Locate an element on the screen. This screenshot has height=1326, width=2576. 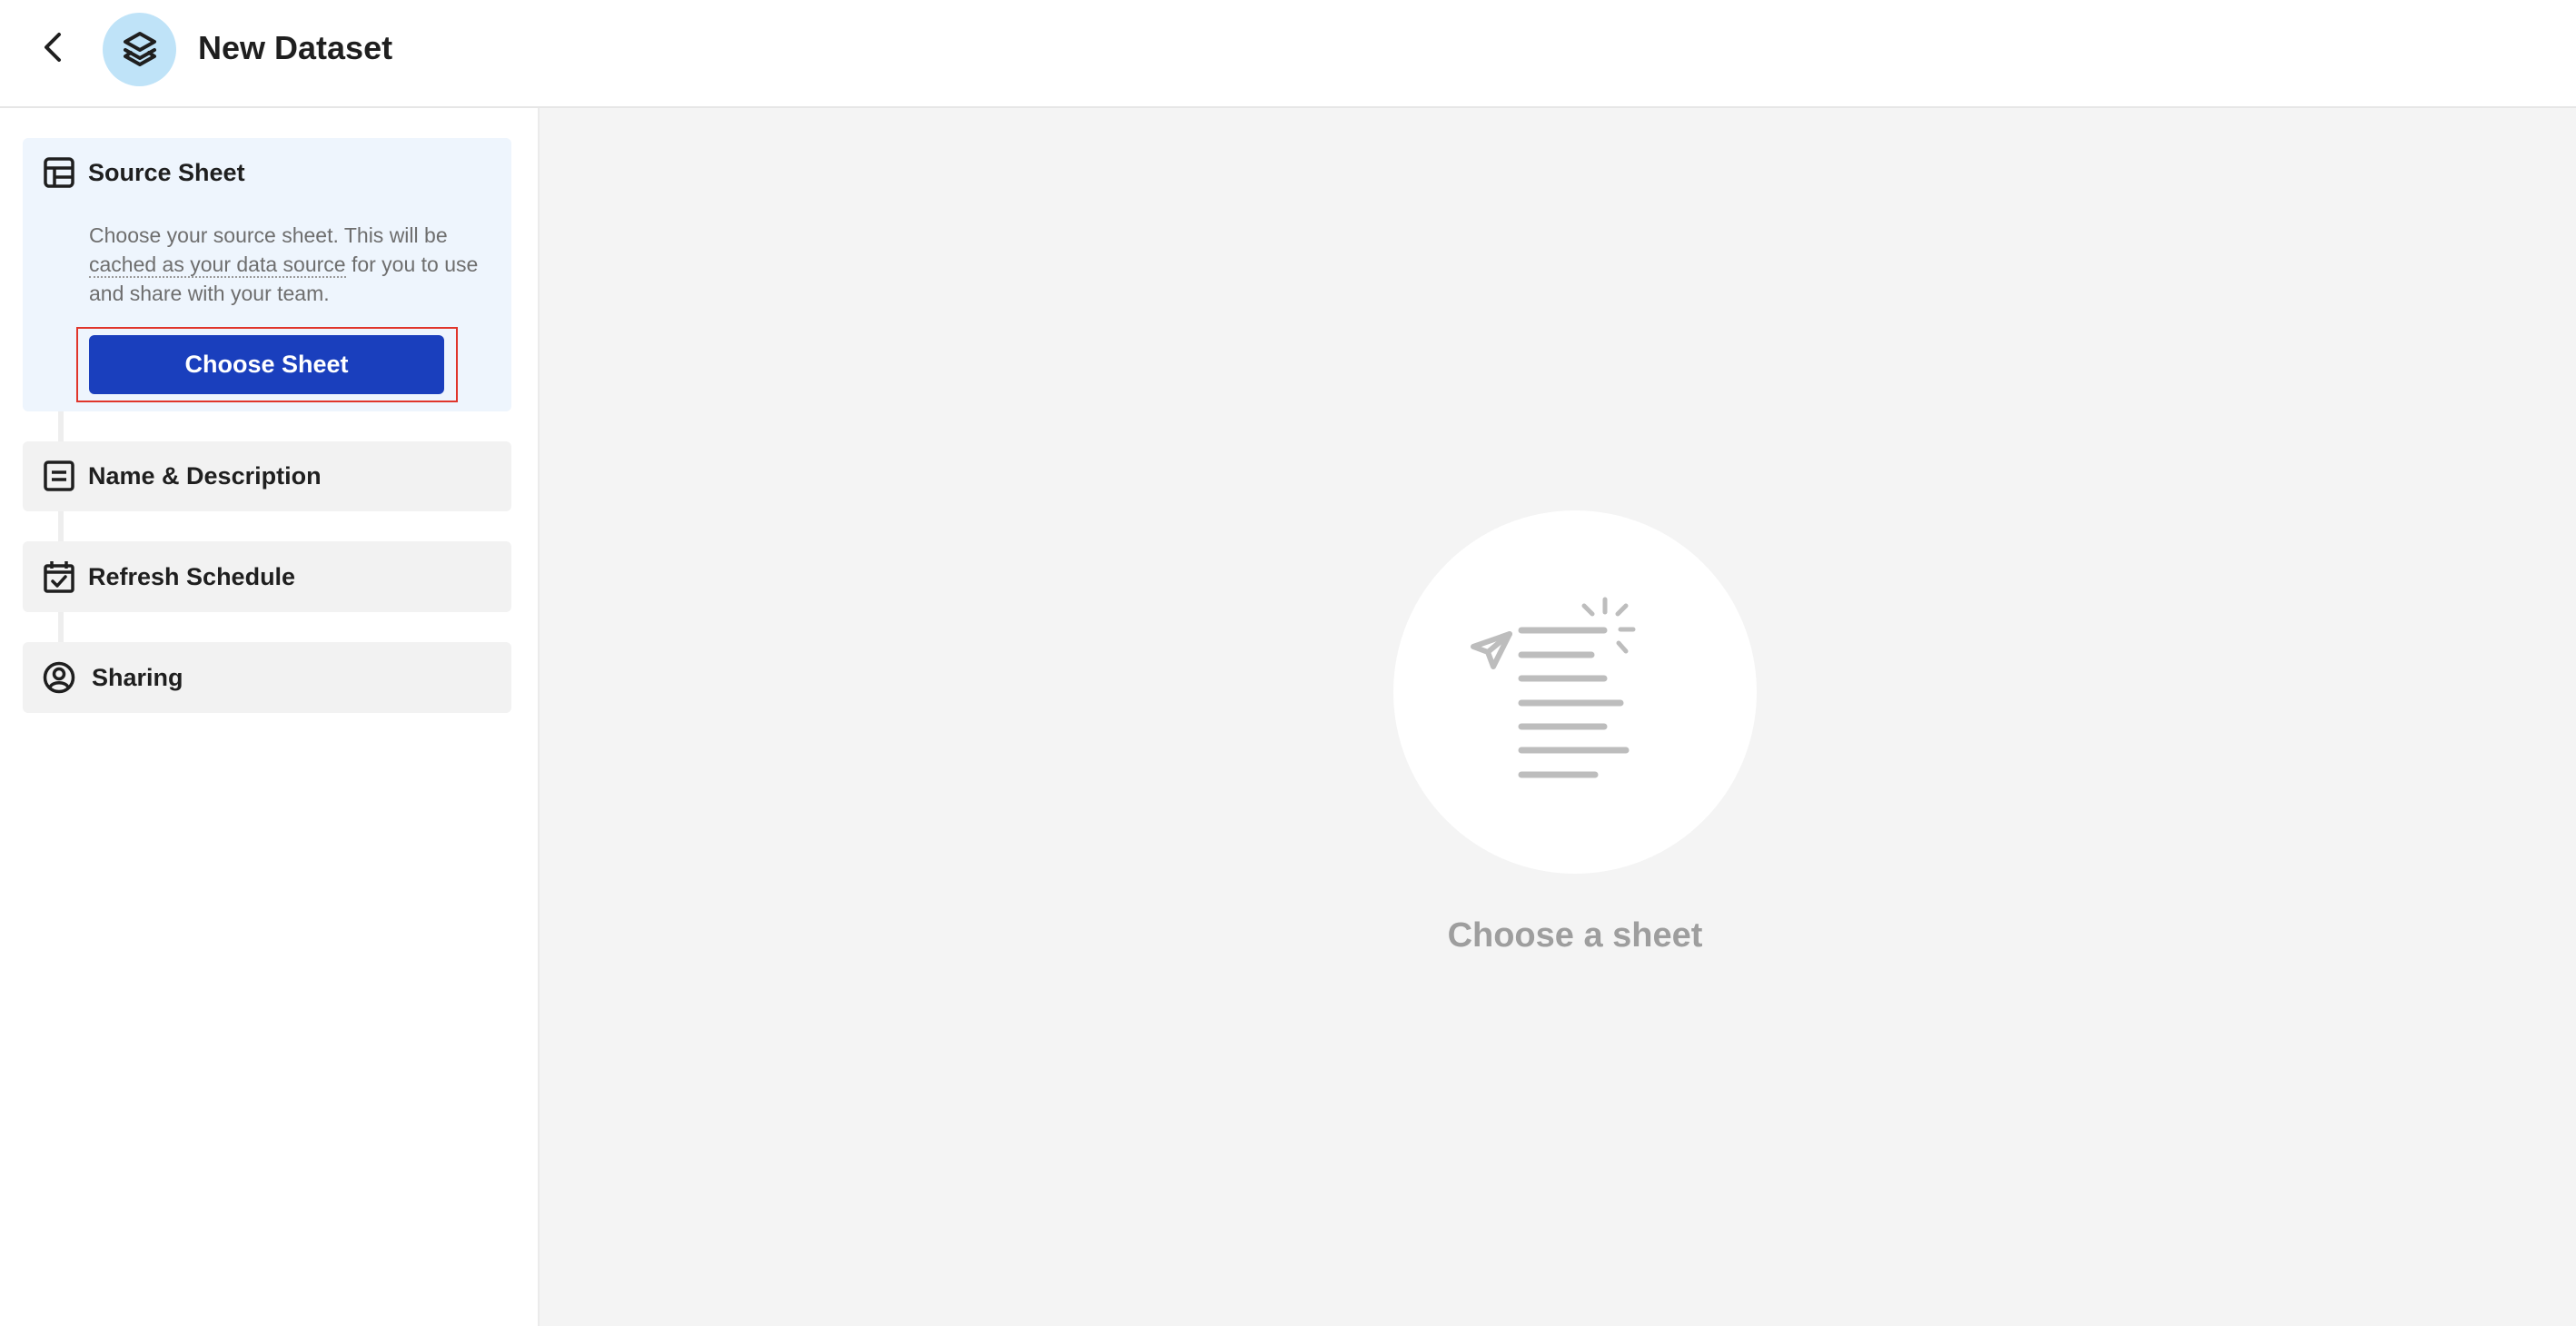
user-circle-icon is located at coordinates (59, 678).